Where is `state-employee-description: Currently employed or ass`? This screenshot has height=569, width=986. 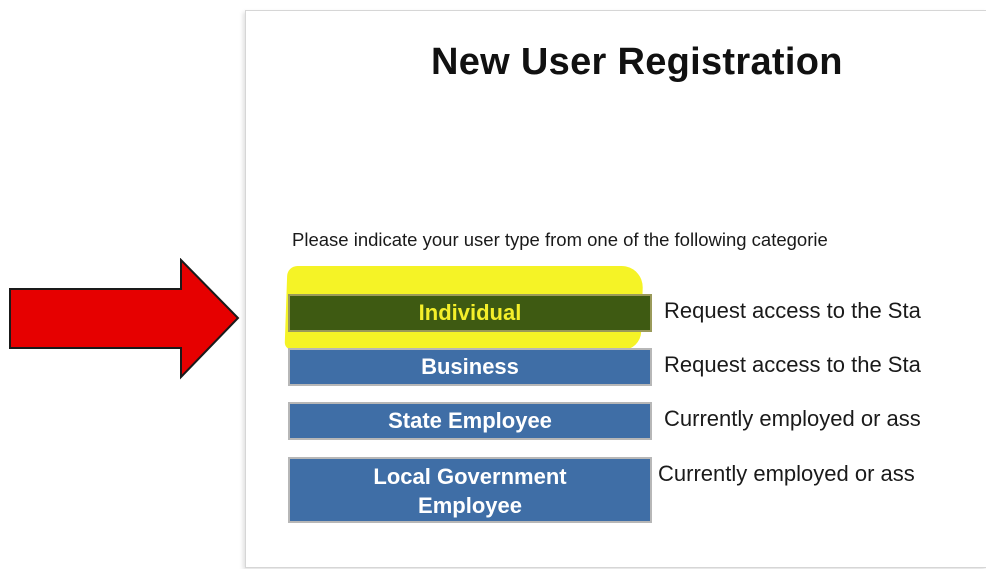 state-employee-description: Currently employed or ass is located at coordinates (792, 418).